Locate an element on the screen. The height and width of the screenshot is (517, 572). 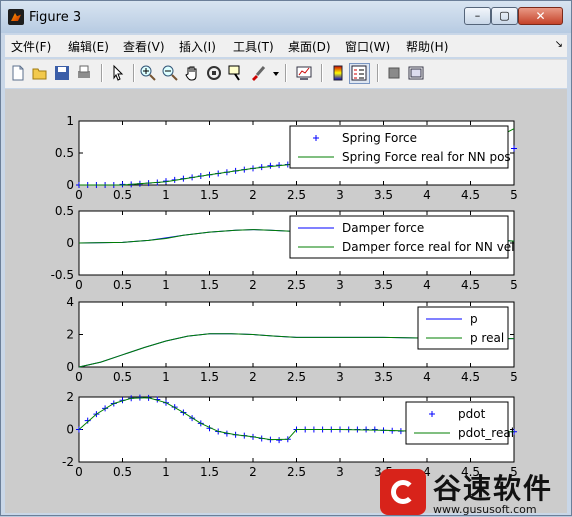
data-cursor-icon is located at coordinates (236, 73).